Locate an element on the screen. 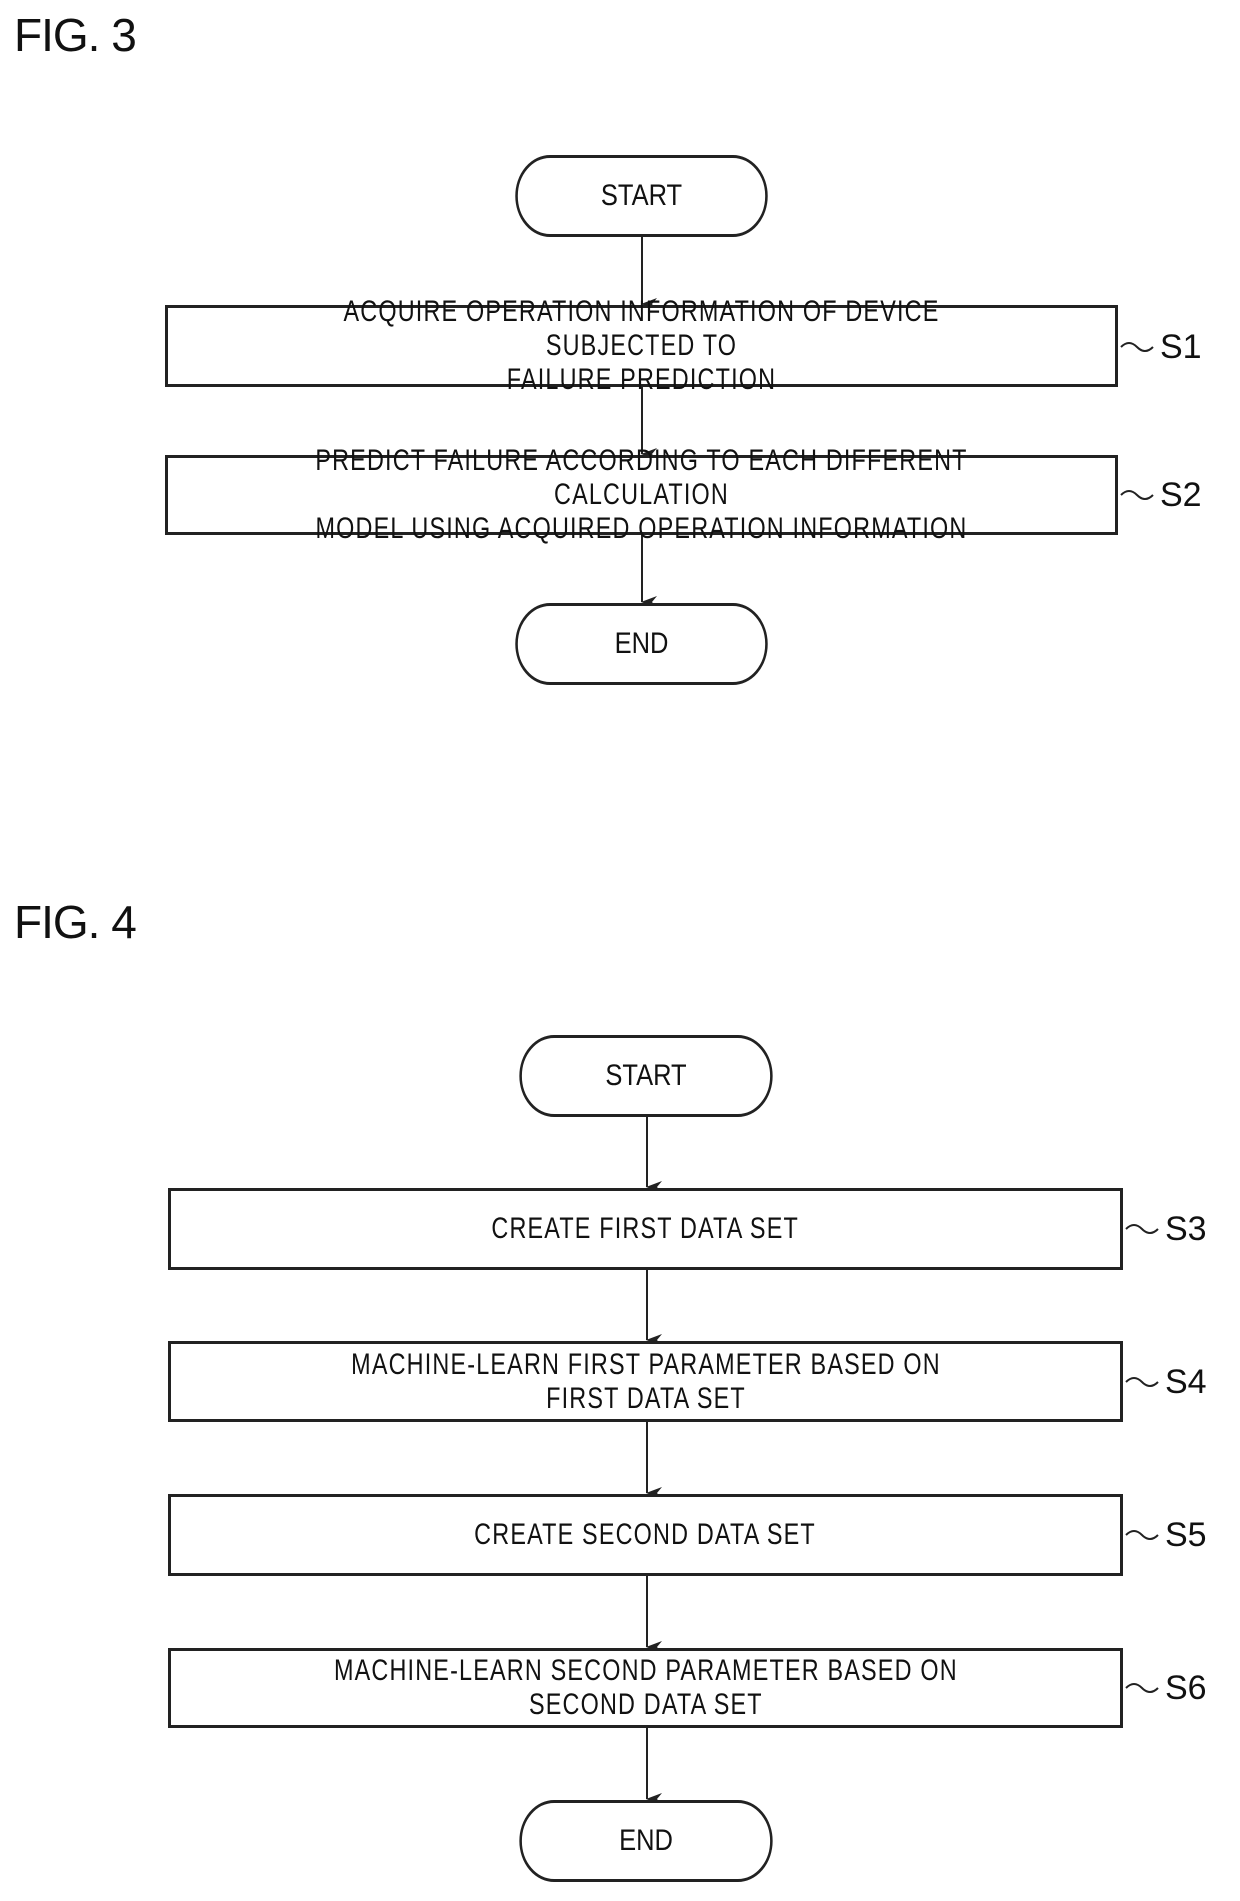 This screenshot has width=1240, height=1901. s2-leader is located at coordinates (1137, 495).